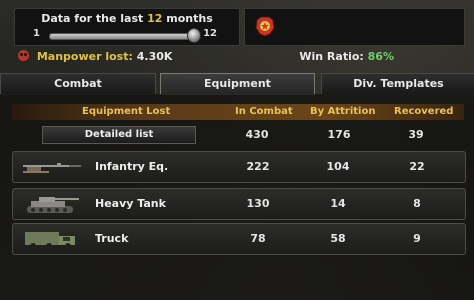 The height and width of the screenshot is (300, 474). What do you see at coordinates (194, 35) in the screenshot?
I see `months-slider-handle` at bounding box center [194, 35].